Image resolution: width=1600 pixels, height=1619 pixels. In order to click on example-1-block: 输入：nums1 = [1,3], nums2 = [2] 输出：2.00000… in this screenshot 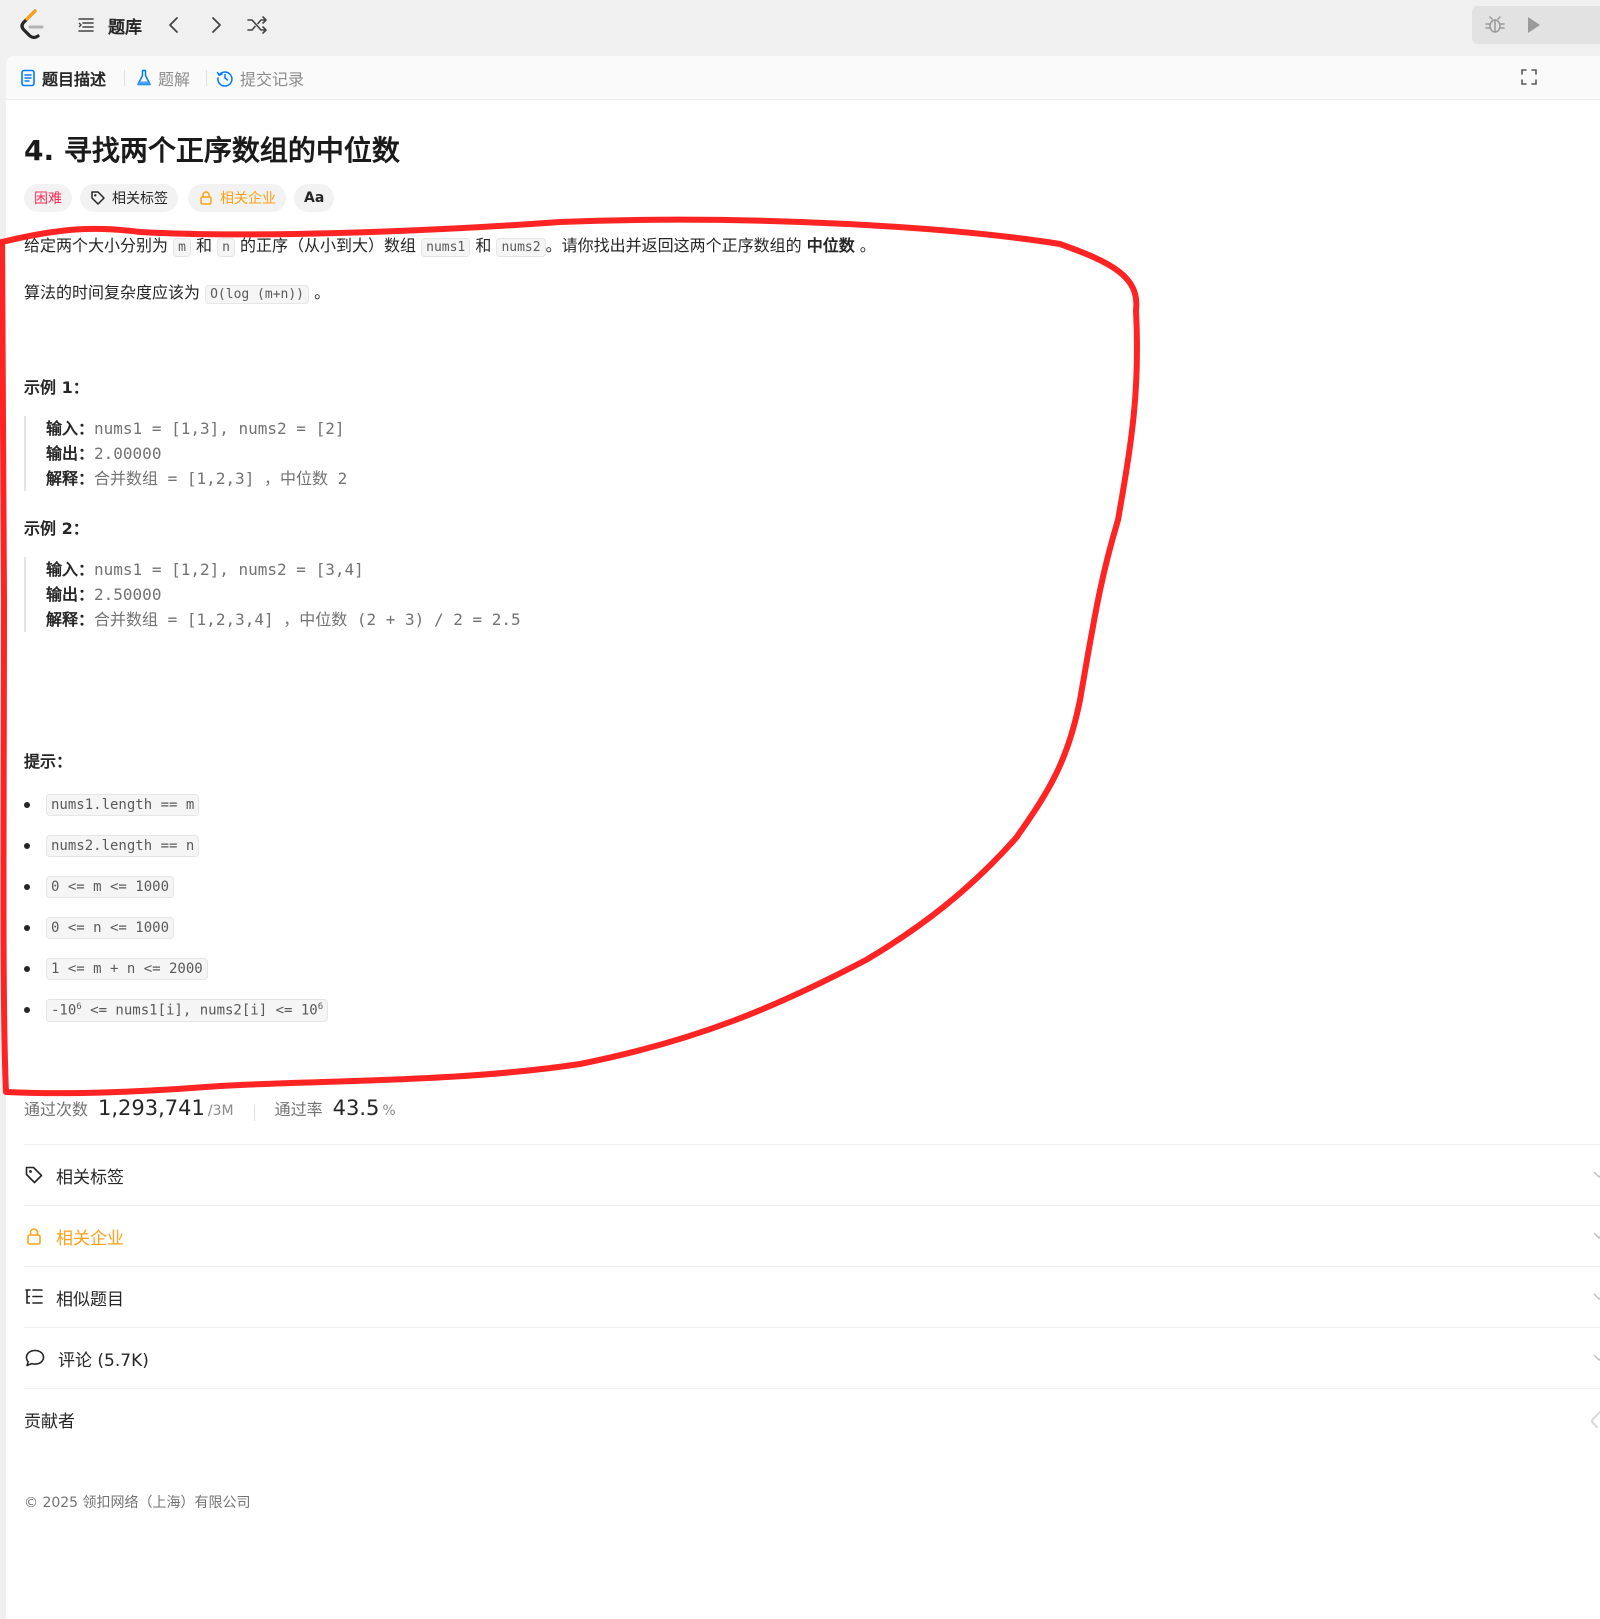, I will do `click(324, 453)`.